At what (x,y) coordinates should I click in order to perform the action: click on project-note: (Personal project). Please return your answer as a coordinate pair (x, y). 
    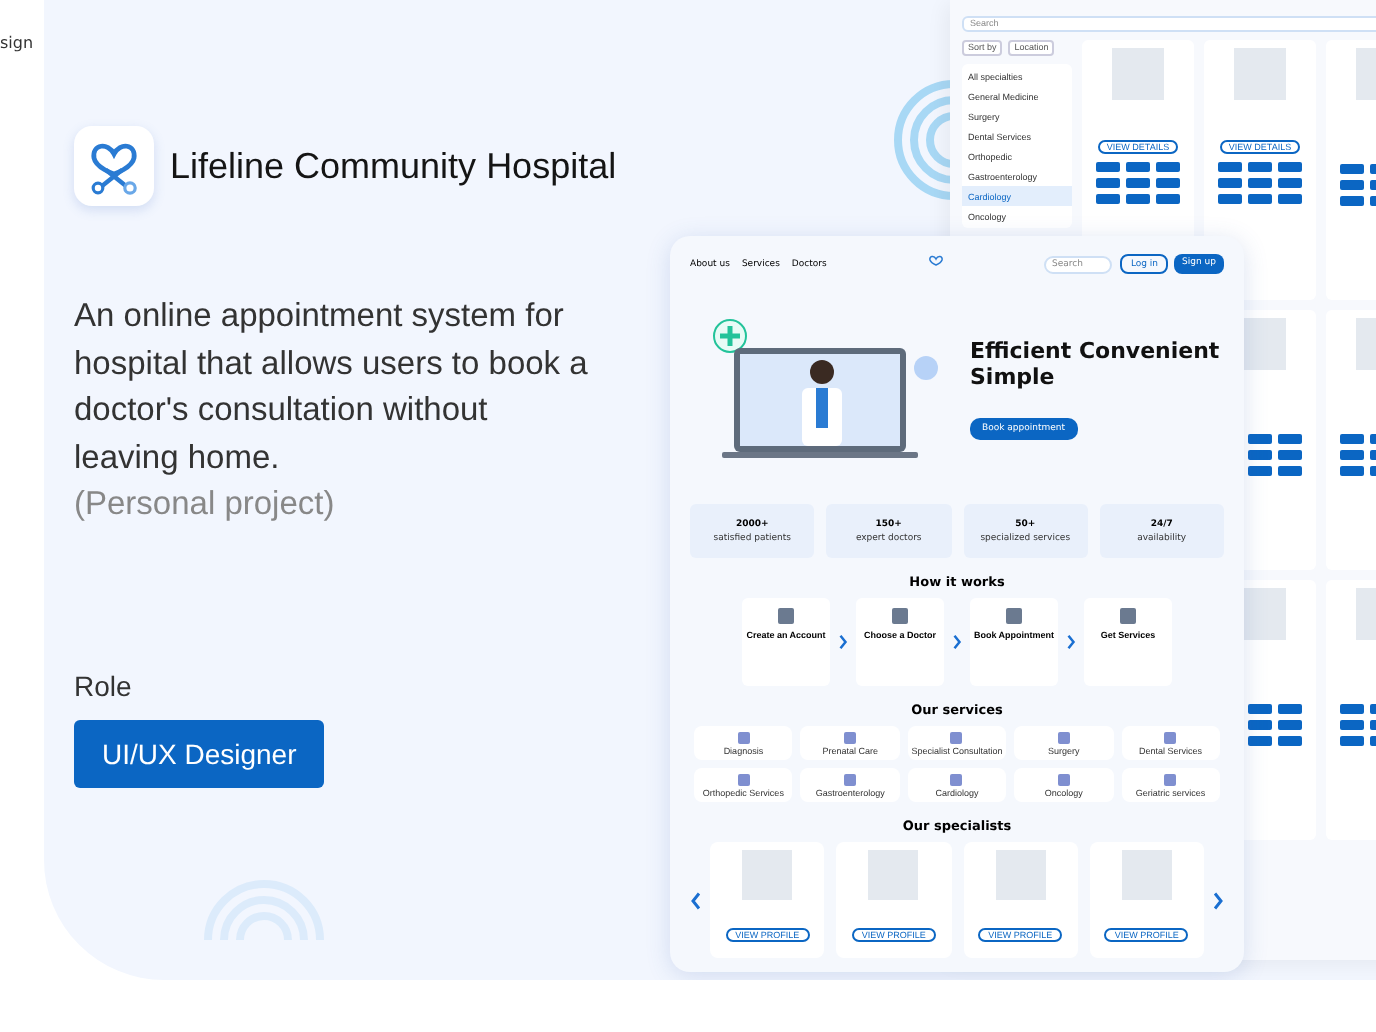
    Looking at the image, I should click on (205, 505).